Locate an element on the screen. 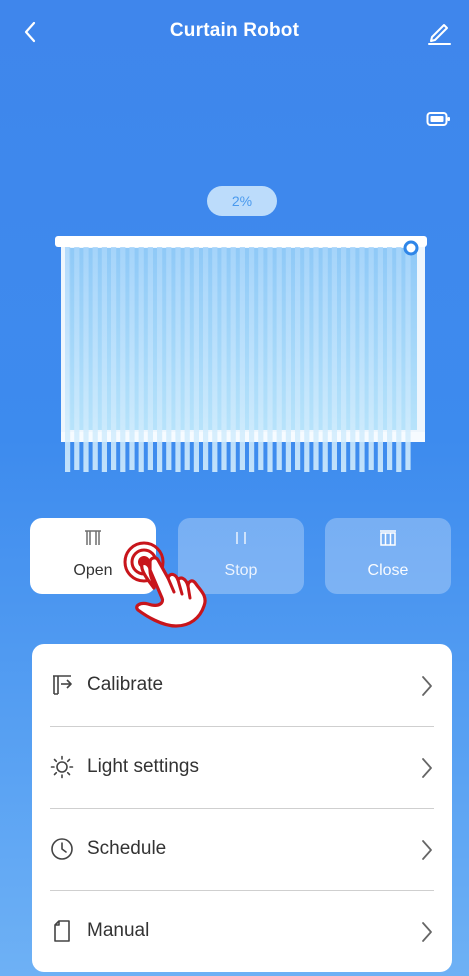 Image resolution: width=469 pixels, height=976 pixels. calibrate-icon is located at coordinates (62, 685).